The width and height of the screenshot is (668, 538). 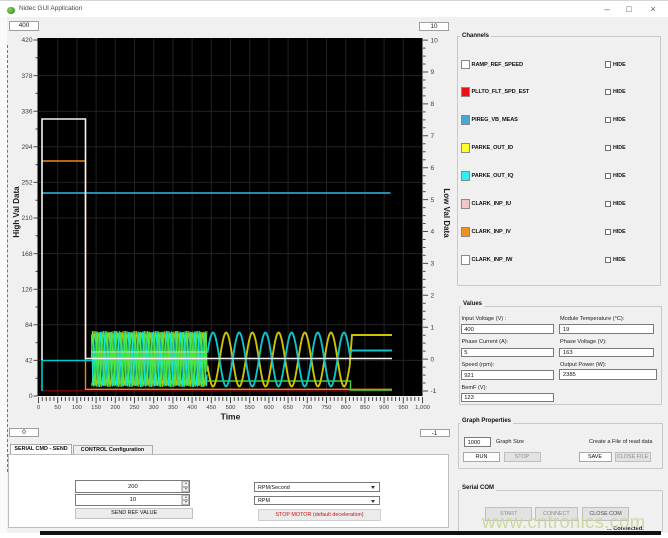 I want to click on svg-text: 9, so click(x=433, y=72).